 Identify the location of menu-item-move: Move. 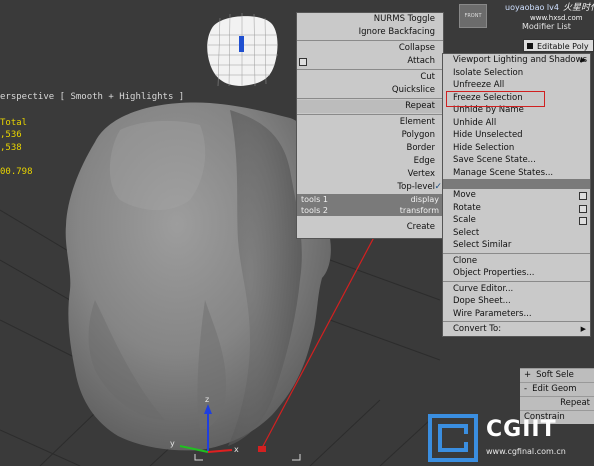
(516, 195).